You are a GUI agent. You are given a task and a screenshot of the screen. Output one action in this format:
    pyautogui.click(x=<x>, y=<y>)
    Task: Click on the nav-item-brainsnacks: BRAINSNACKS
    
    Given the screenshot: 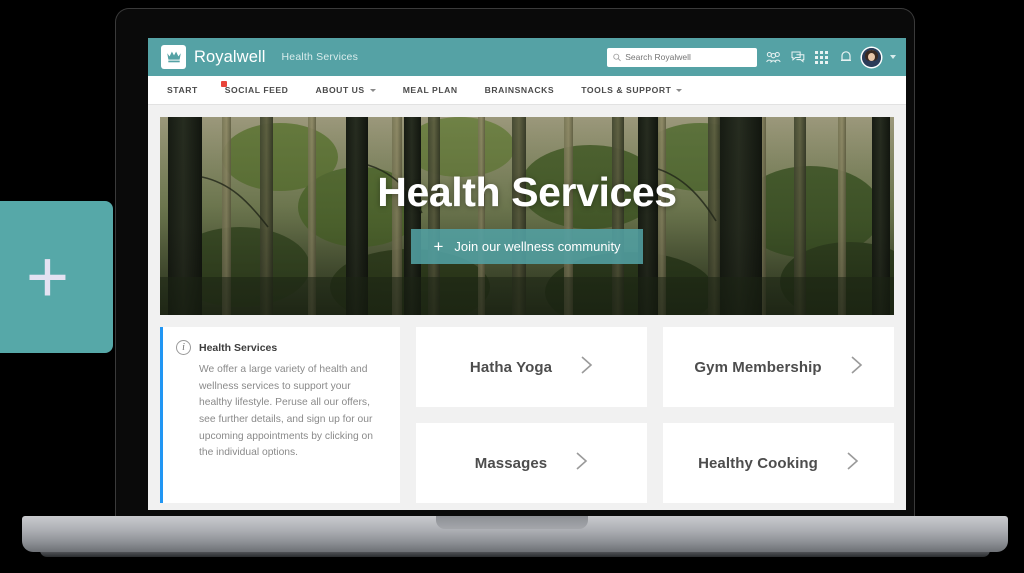 What is the action you would take?
    pyautogui.click(x=520, y=90)
    